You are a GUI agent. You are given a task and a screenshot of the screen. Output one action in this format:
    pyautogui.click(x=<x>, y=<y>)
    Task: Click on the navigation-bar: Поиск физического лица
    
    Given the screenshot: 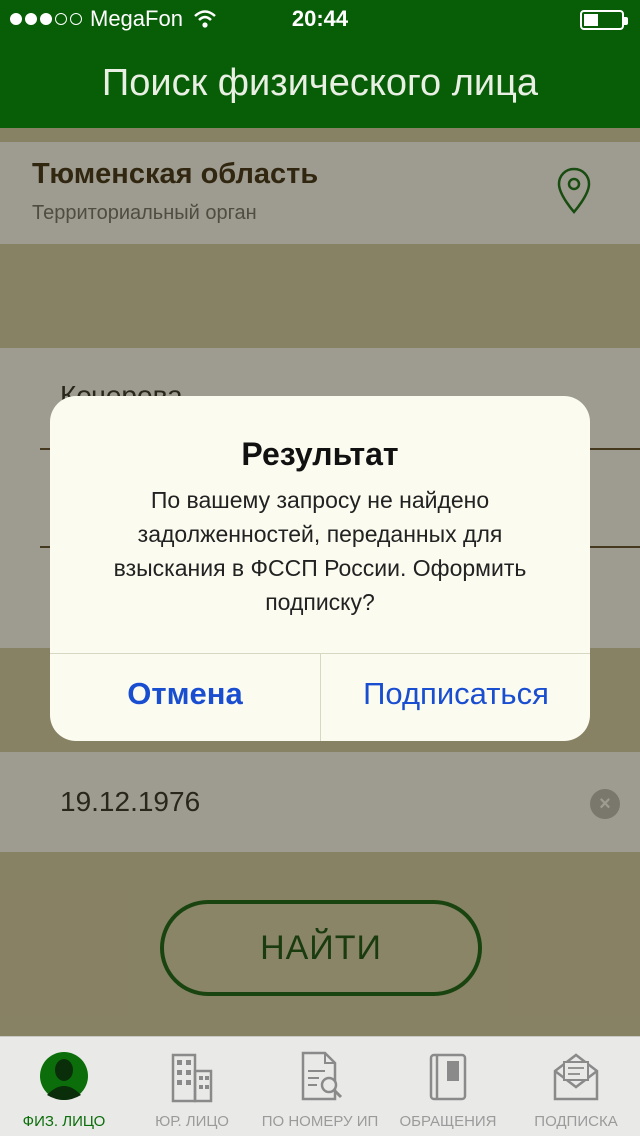 What is the action you would take?
    pyautogui.click(x=320, y=84)
    